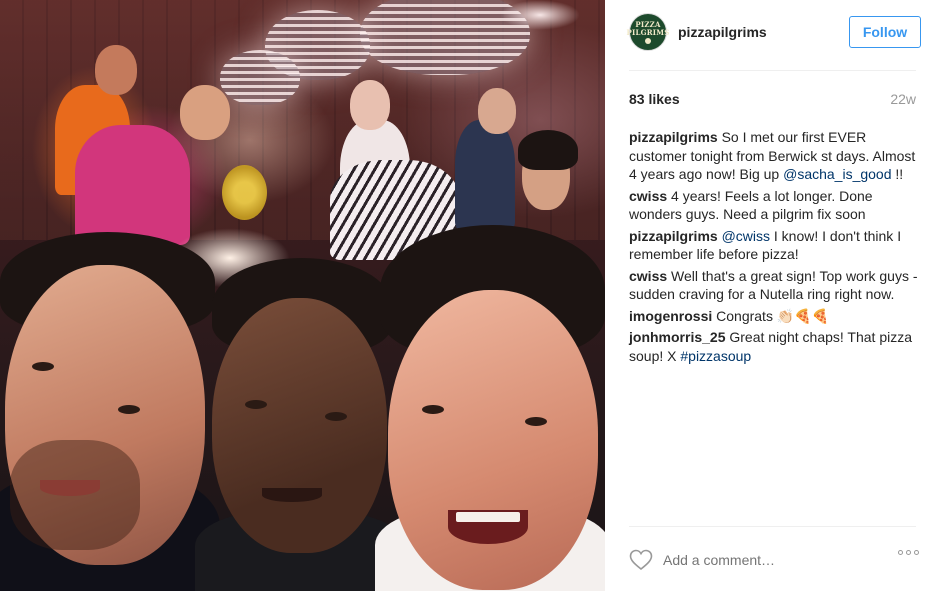 Image resolution: width=938 pixels, height=591 pixels. I want to click on comment-text: Congrats 👏🏻🍕🍕, so click(773, 315).